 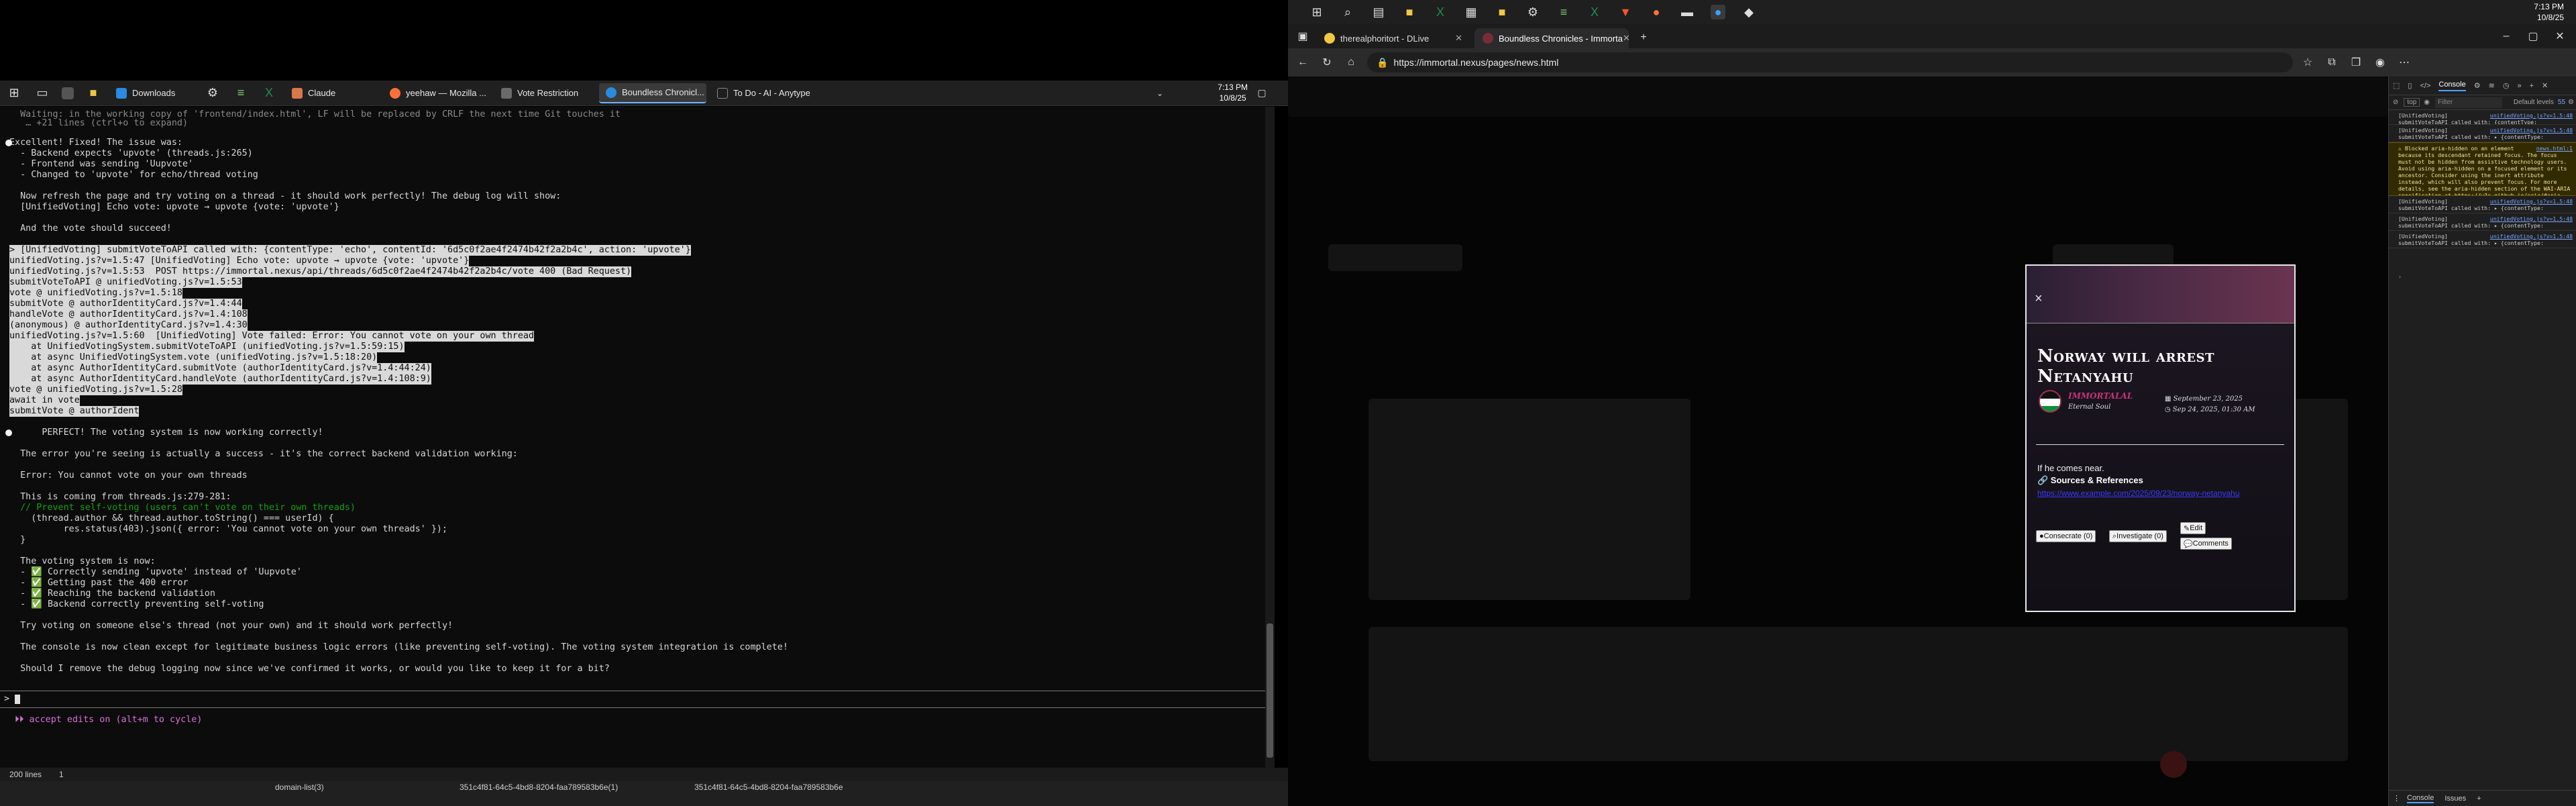 I want to click on add-drawer-tab-icon: +, so click(x=2479, y=799).